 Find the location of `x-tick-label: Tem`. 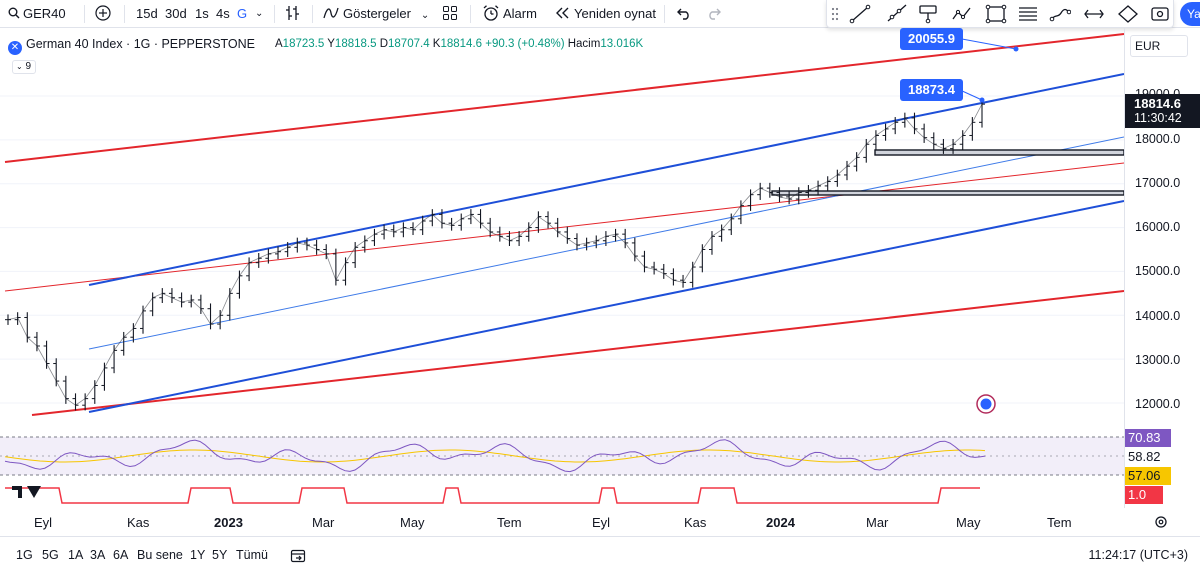

x-tick-label: Tem is located at coordinates (509, 522).